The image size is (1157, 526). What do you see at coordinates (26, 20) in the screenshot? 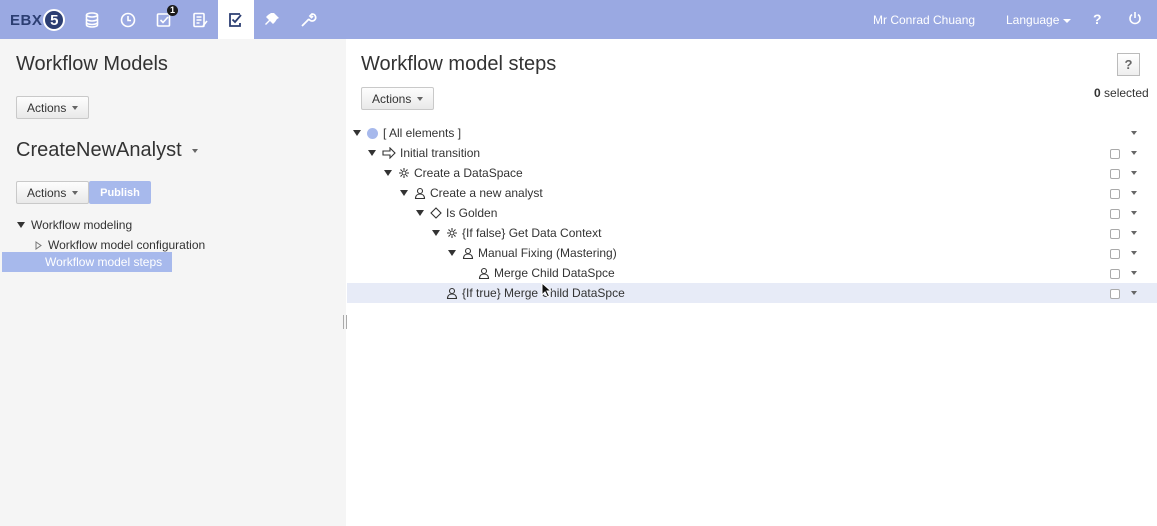
I see `logo-text: EBX` at bounding box center [26, 20].